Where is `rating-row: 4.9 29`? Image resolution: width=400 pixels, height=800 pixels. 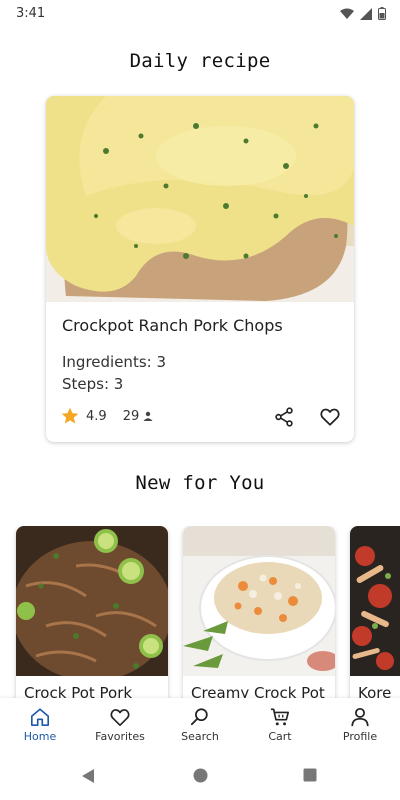 rating-row: 4.9 29 is located at coordinates (107, 416).